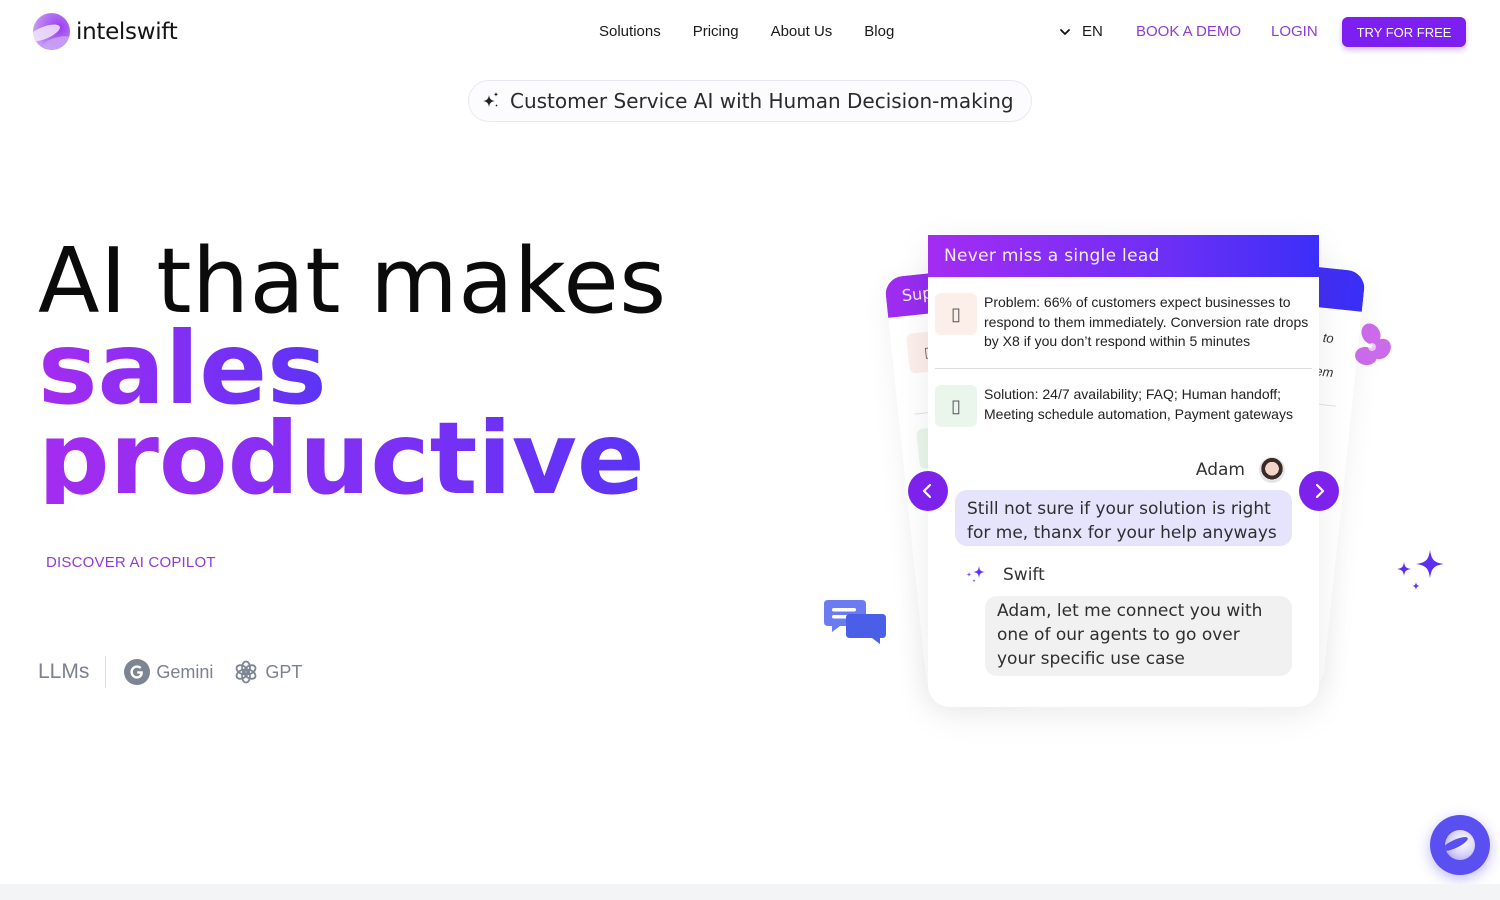  What do you see at coordinates (127, 31) in the screenshot?
I see `logo-text: intelswift` at bounding box center [127, 31].